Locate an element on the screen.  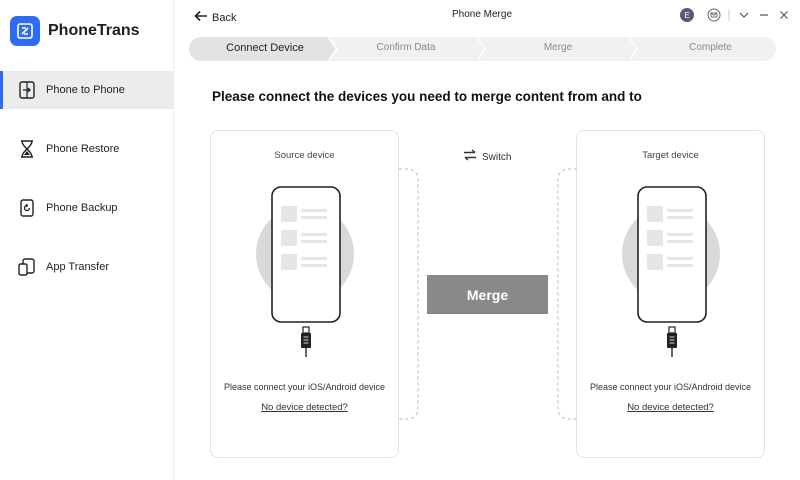
source-device-message: Please connect your iOS/Android device is located at coordinates (304, 387).